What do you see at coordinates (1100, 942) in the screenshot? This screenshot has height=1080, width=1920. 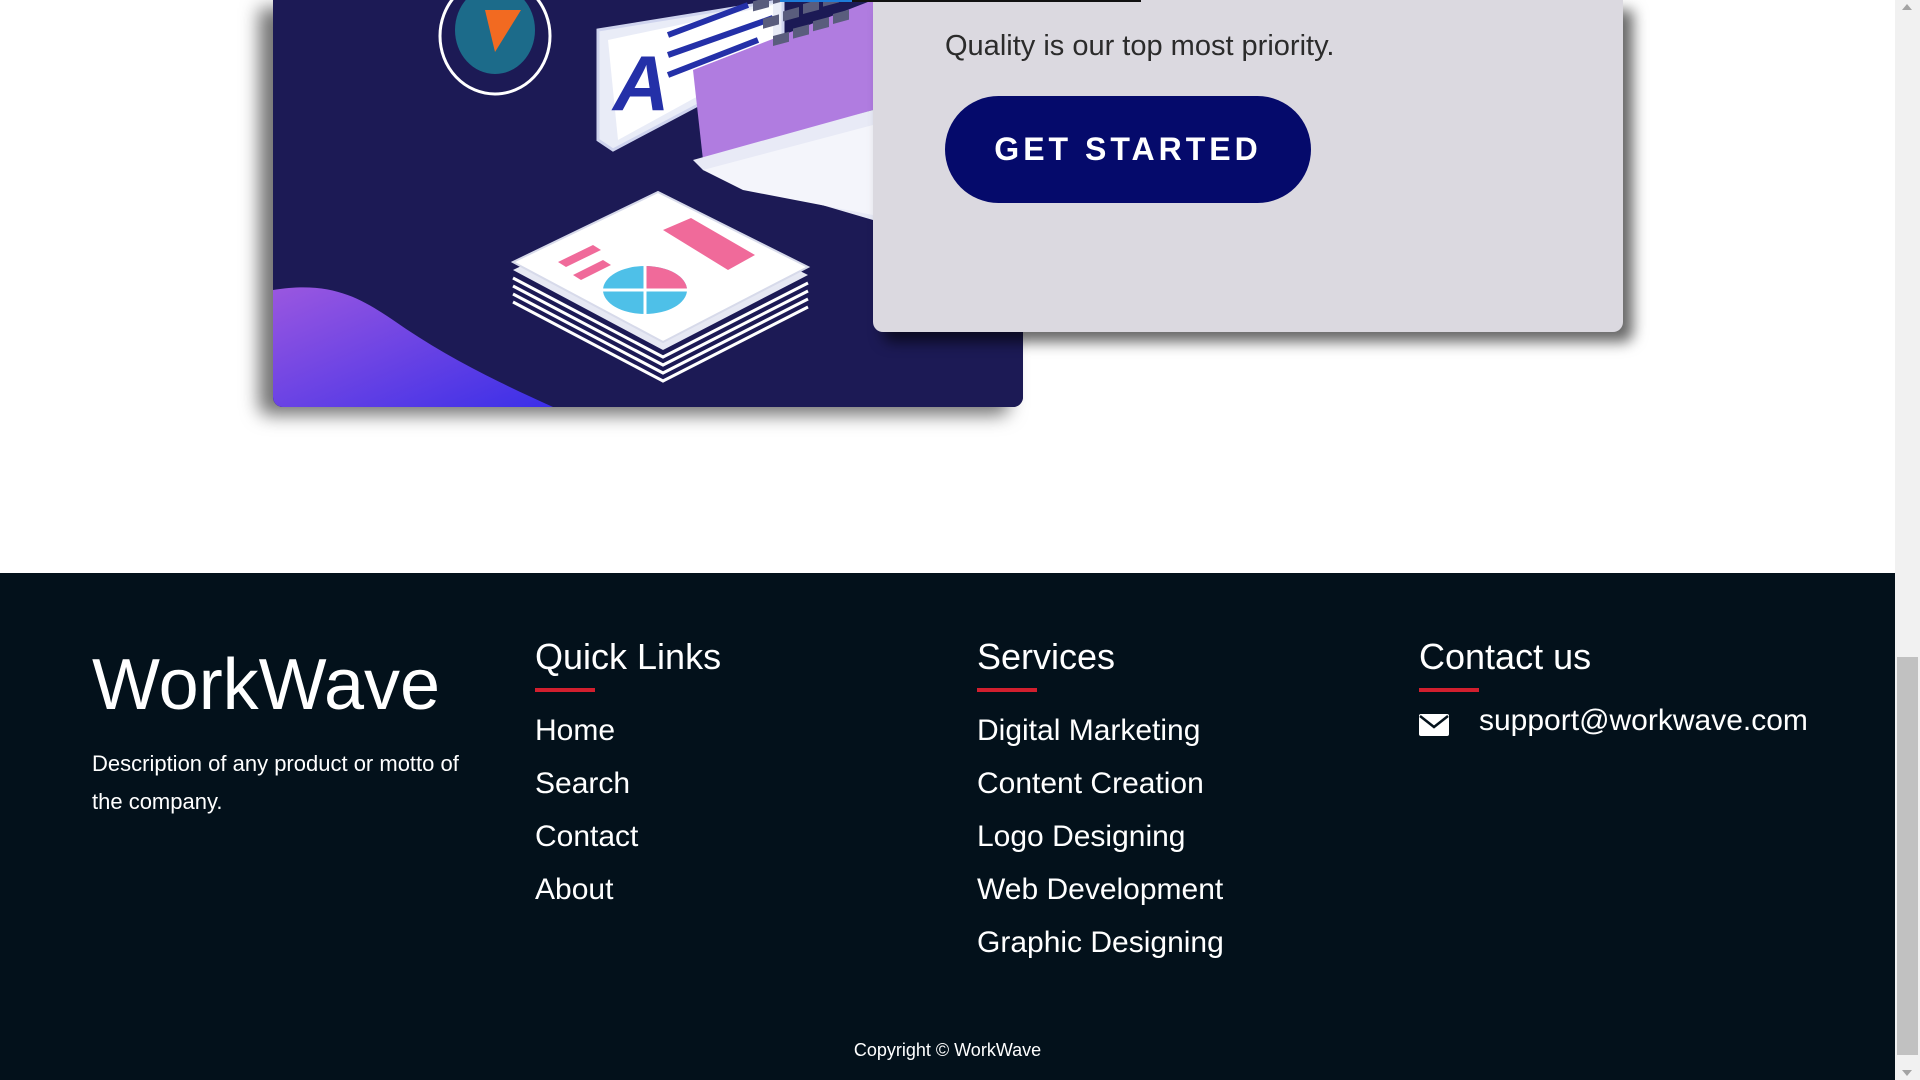 I see `service-link-graphic-designing: Graphic Designing` at bounding box center [1100, 942].